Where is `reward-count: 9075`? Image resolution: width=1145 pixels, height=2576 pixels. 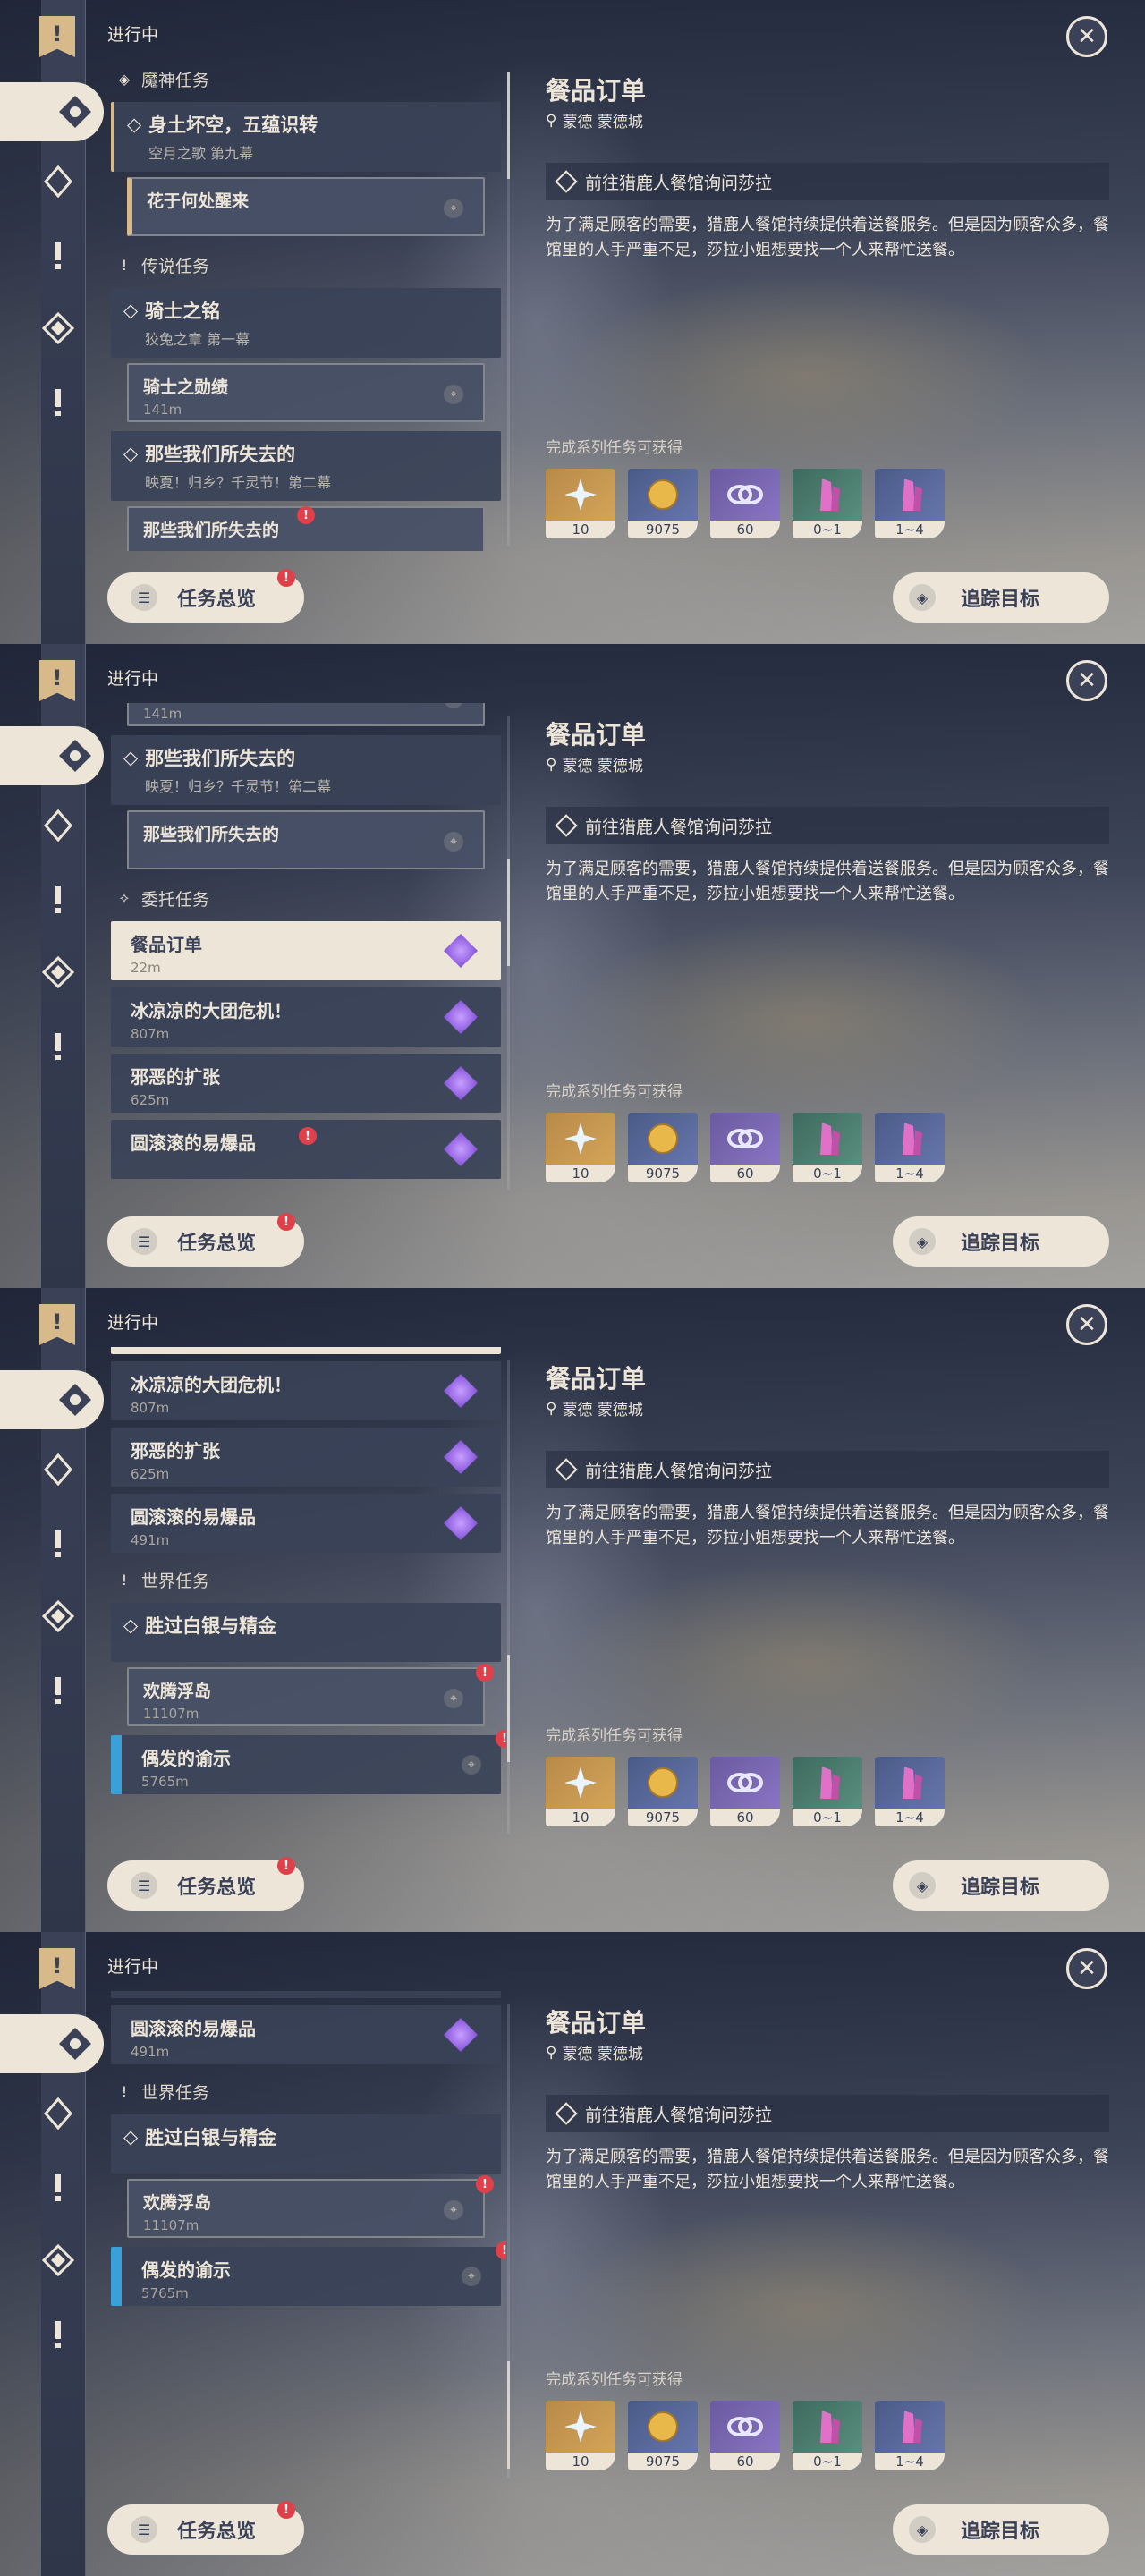 reward-count: 9075 is located at coordinates (663, 2461).